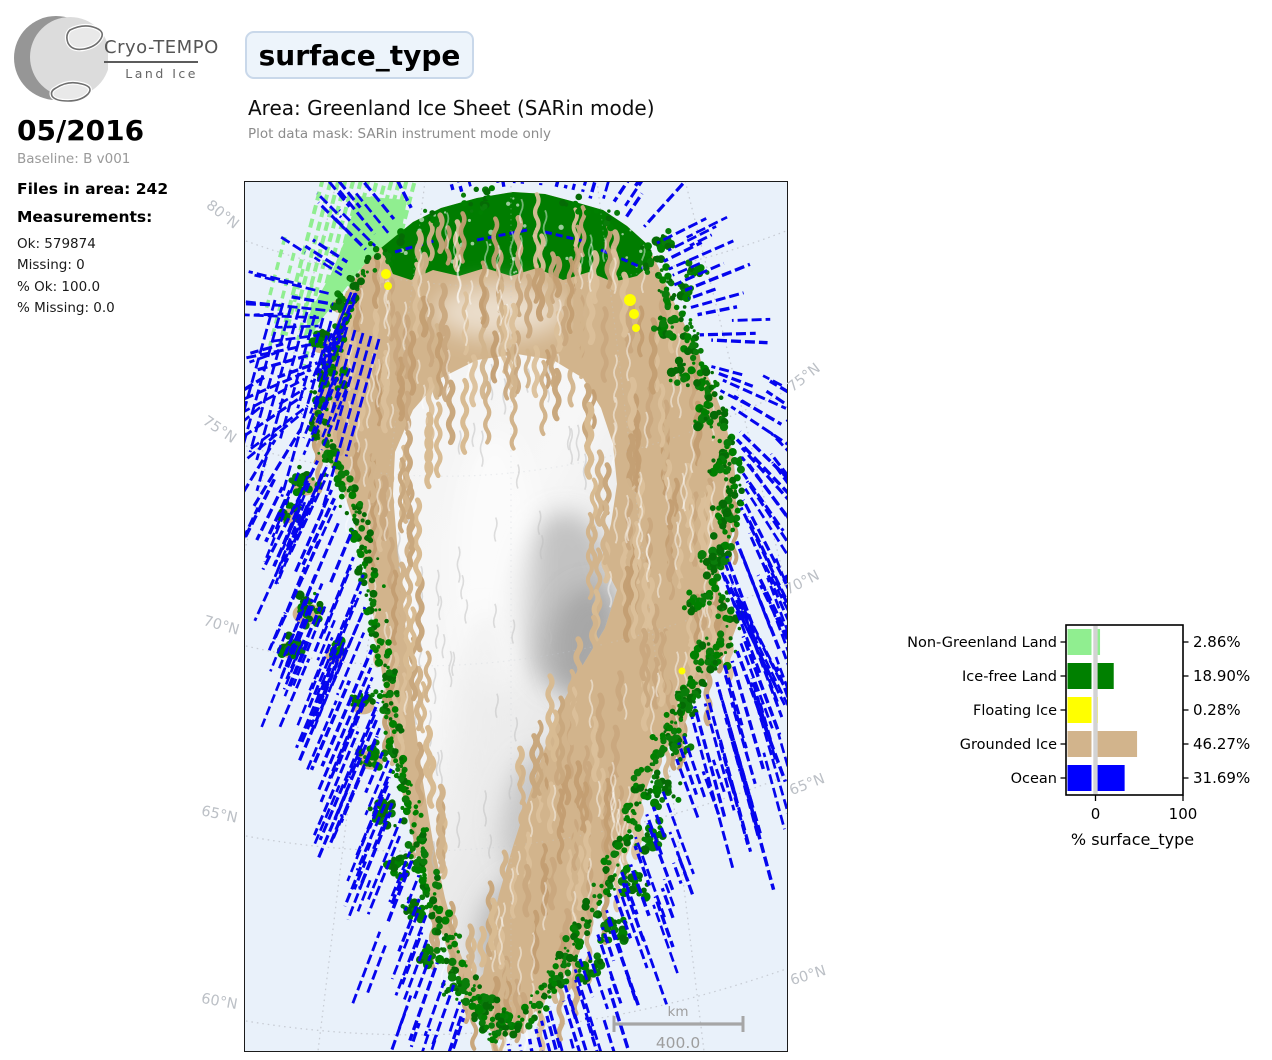  What do you see at coordinates (807, 785) in the screenshot?
I see `lat-tick-65n-right: 65°N` at bounding box center [807, 785].